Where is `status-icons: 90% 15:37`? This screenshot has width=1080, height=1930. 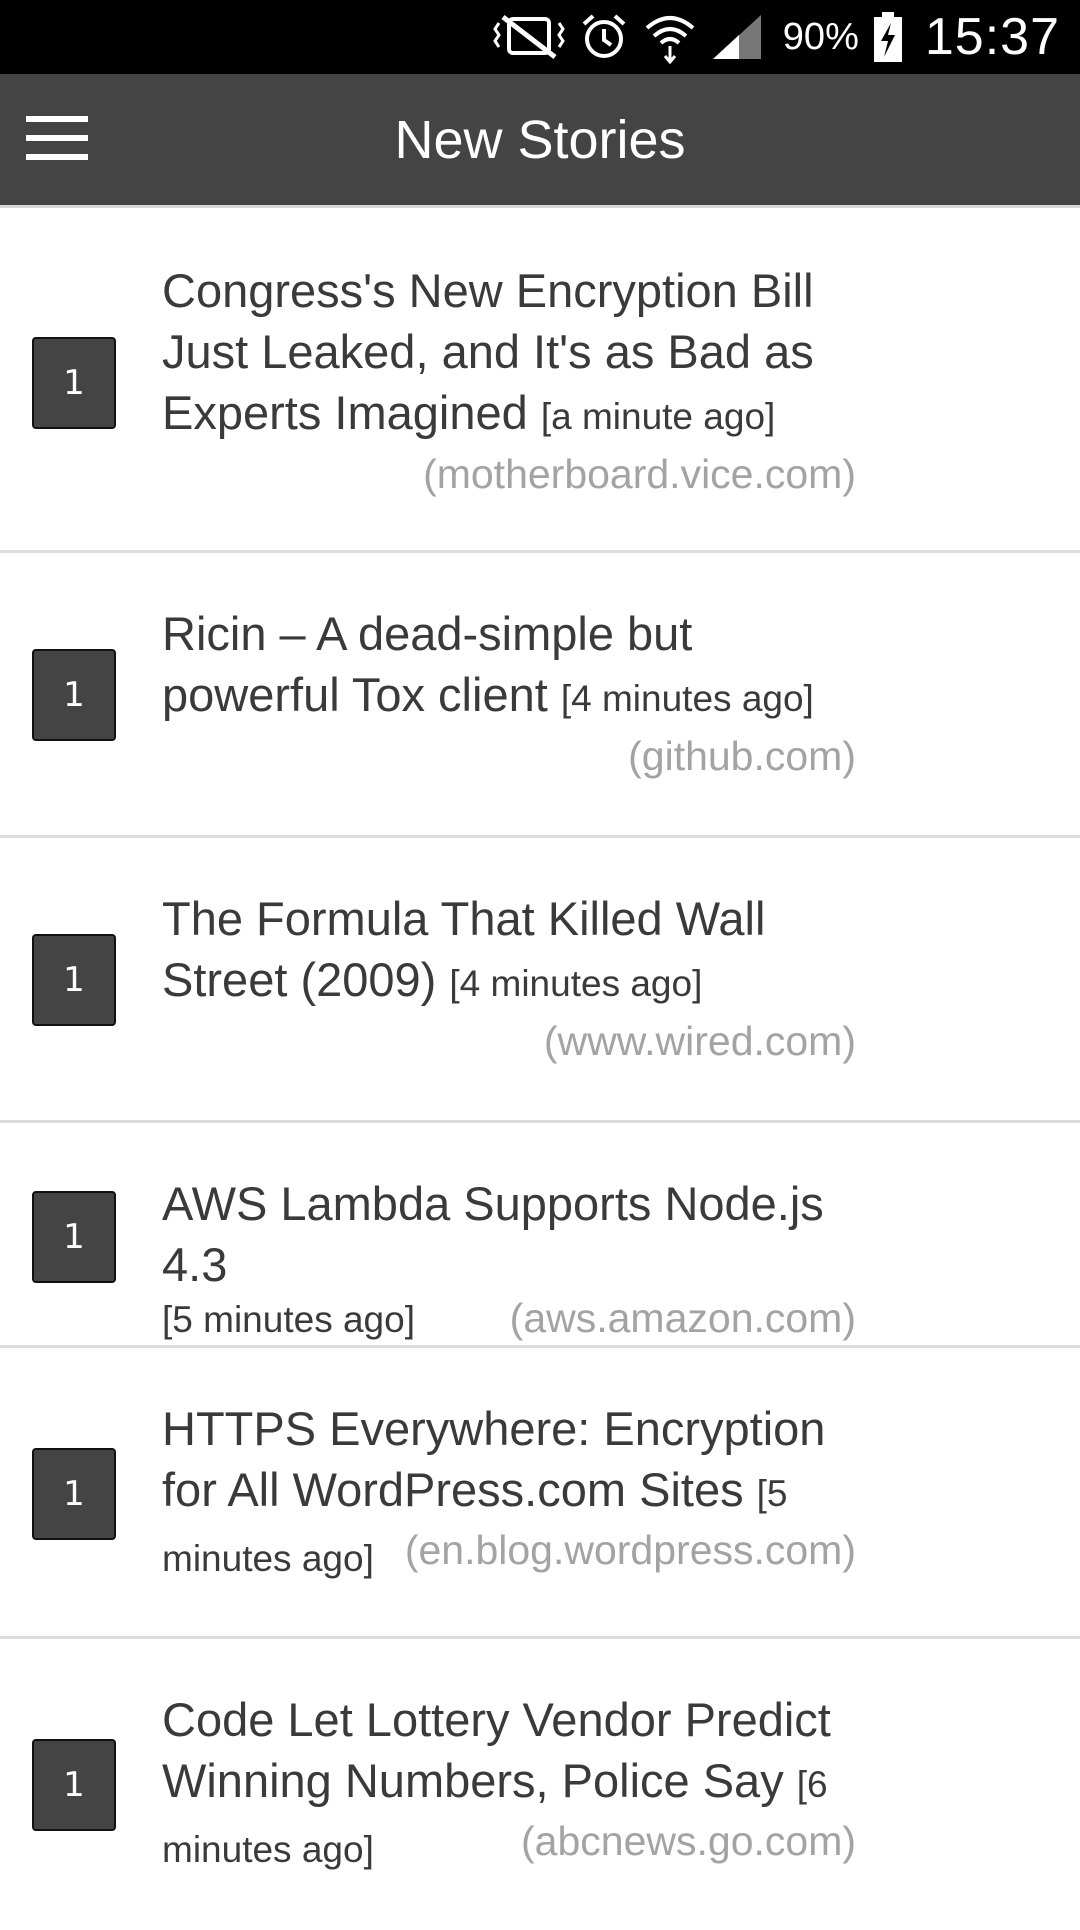 status-icons: 90% 15:37 is located at coordinates (776, 37).